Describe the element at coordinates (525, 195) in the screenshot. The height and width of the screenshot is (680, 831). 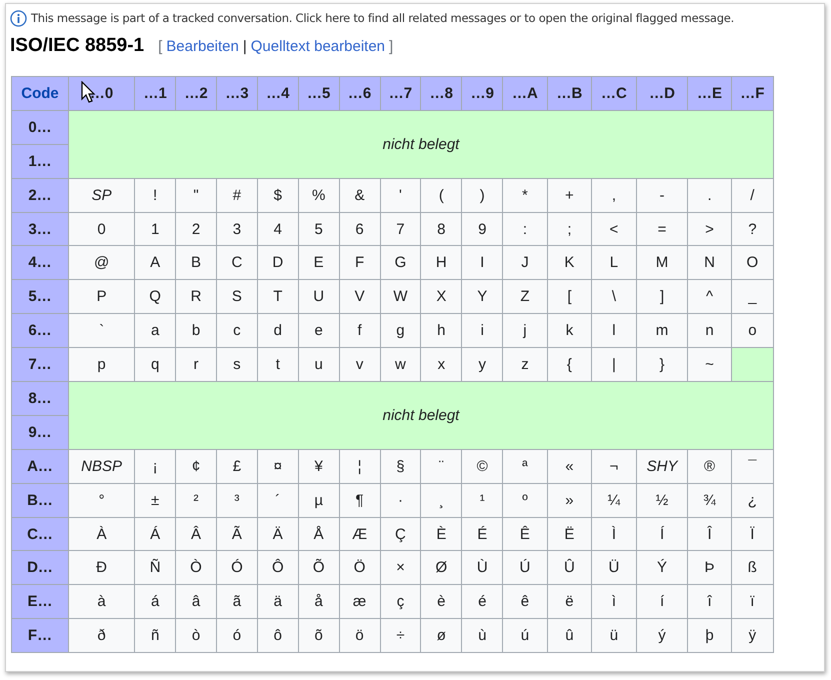
I see `table-cell: *` at that location.